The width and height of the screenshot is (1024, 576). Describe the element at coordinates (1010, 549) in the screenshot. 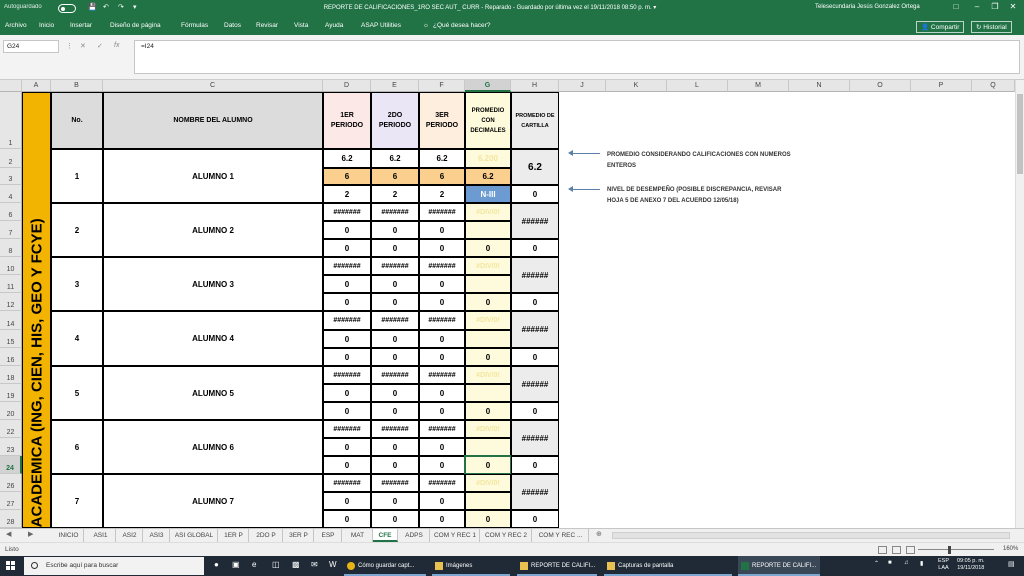

I see `zoom-level: 160%` at that location.